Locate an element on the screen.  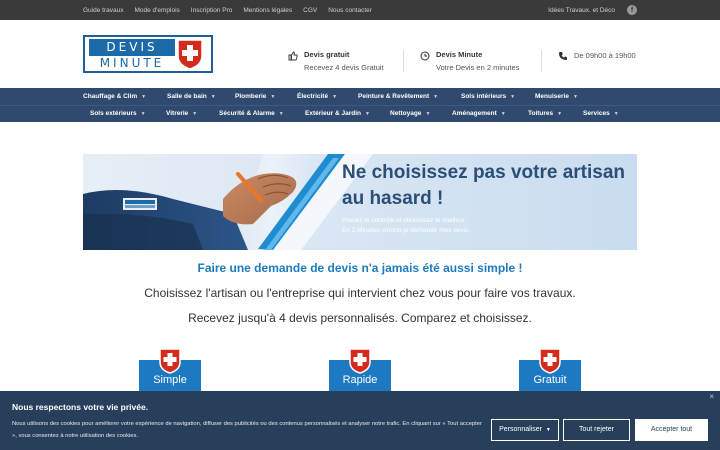
badge-gratuit: Gratuit is located at coordinates (550, 370).